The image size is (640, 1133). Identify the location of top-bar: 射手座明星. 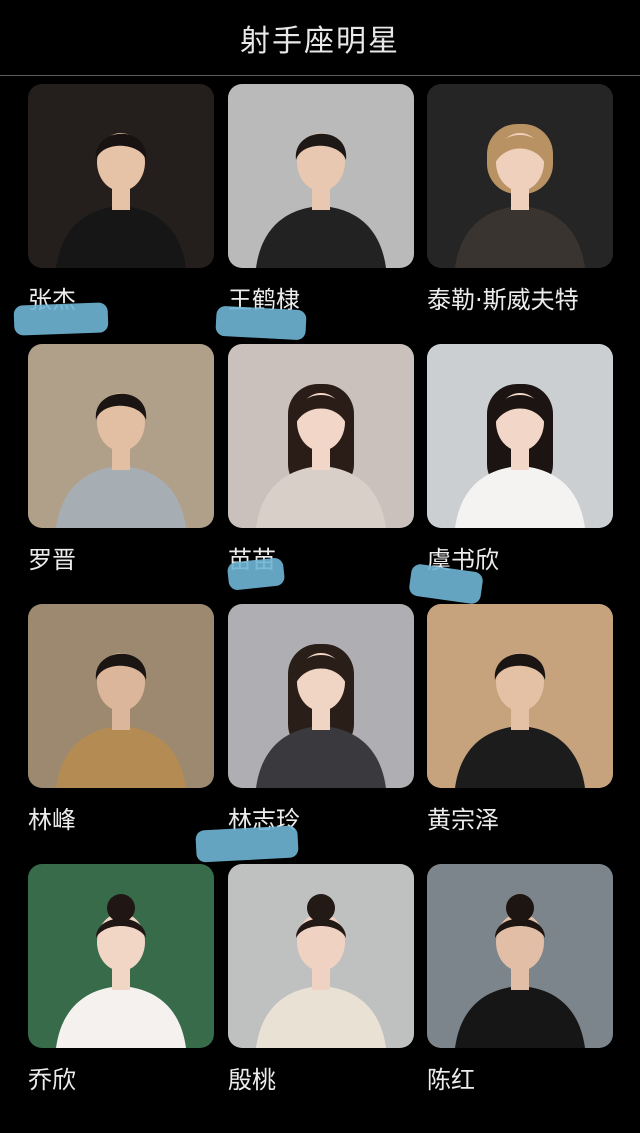
(320, 38).